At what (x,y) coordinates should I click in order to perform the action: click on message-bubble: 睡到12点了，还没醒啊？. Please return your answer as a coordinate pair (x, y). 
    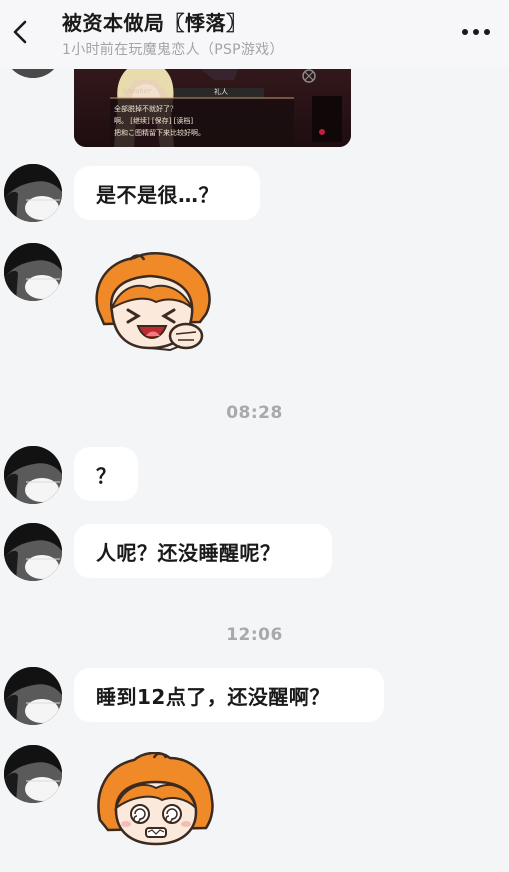
    Looking at the image, I should click on (229, 695).